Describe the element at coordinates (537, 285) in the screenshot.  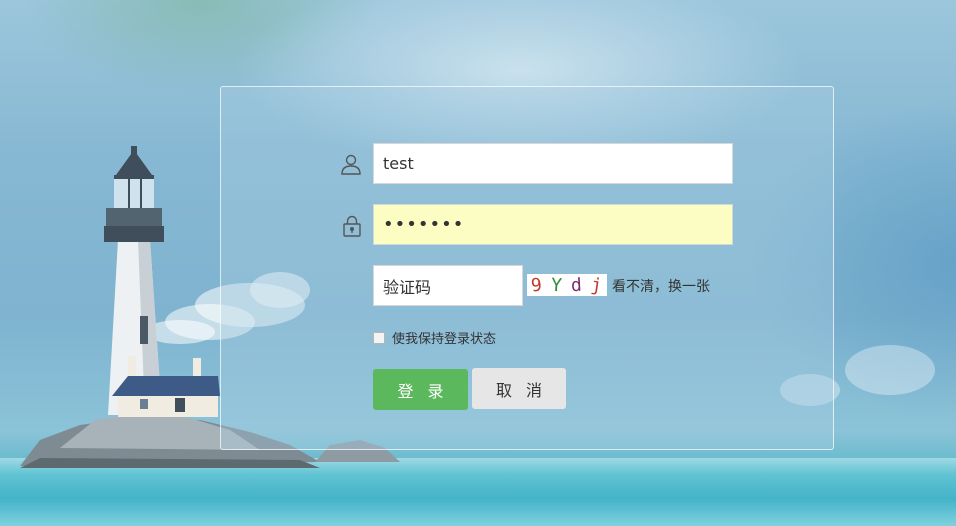
I see `captcha-char: 9` at that location.